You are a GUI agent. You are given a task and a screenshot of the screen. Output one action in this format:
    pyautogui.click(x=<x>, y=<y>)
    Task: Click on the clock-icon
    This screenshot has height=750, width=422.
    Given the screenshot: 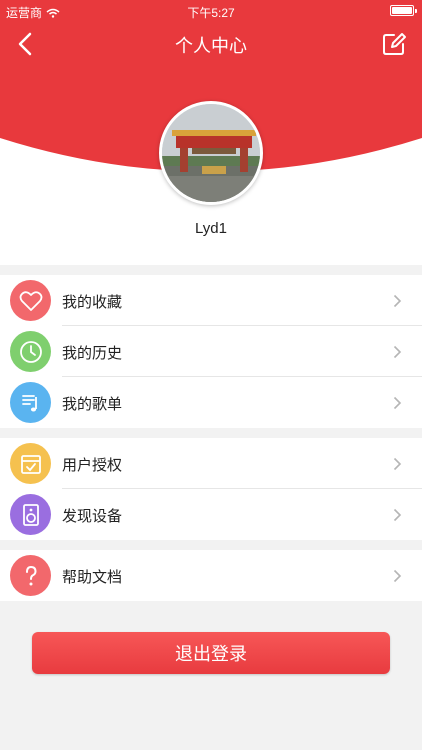 What is the action you would take?
    pyautogui.click(x=30, y=351)
    